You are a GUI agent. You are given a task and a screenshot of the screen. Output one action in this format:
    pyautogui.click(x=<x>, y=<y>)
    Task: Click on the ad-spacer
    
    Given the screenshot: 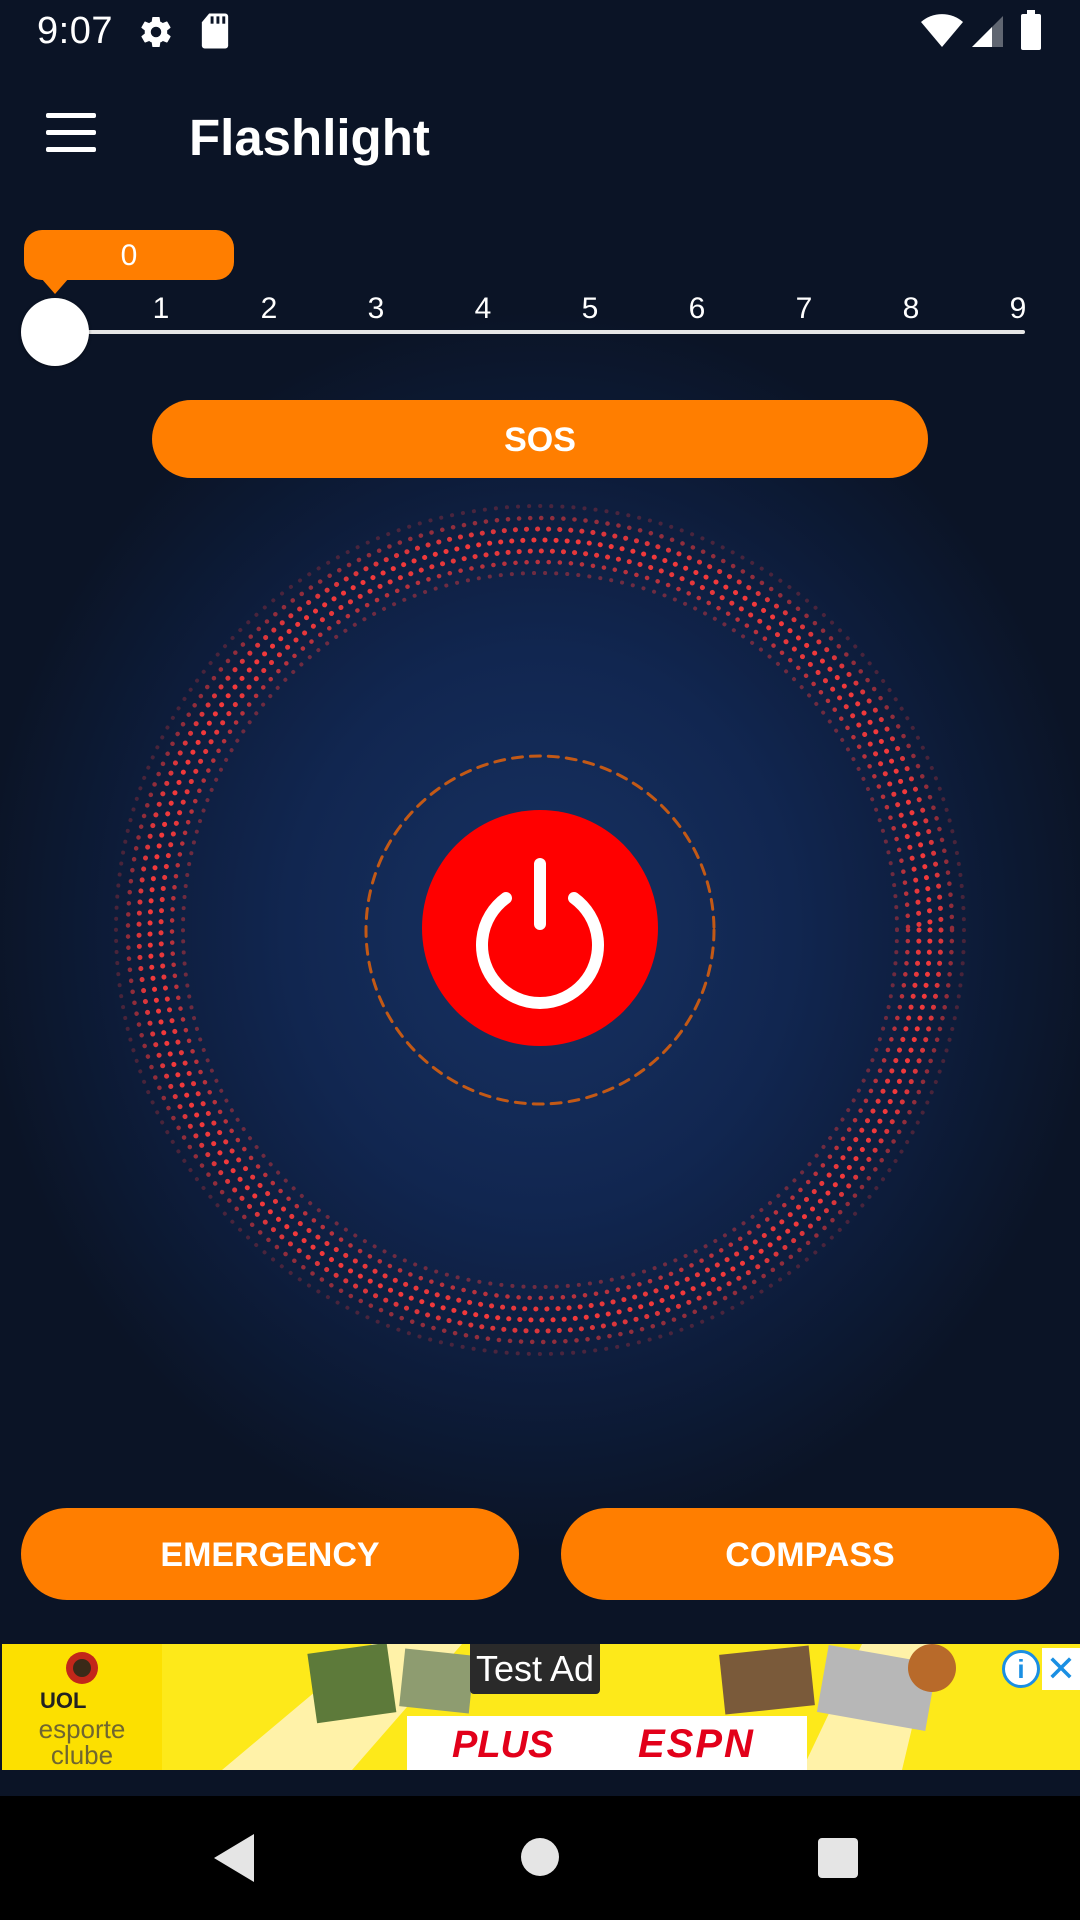 What is the action you would take?
    pyautogui.click(x=540, y=1783)
    